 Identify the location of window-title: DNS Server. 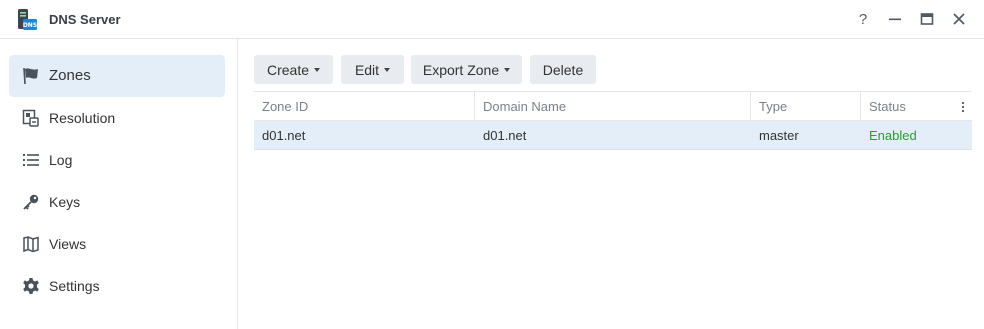
(85, 19).